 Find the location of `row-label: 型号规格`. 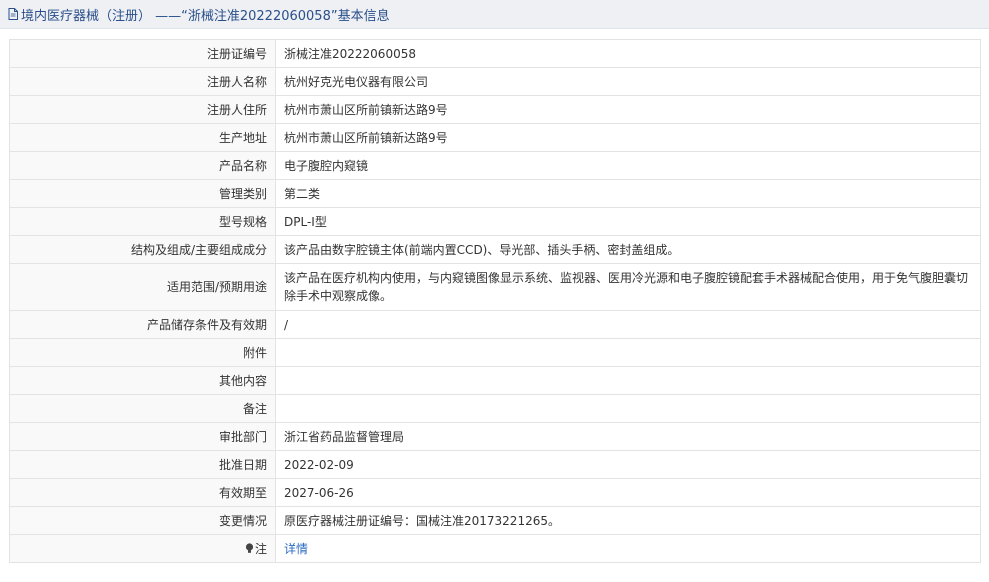

row-label: 型号规格 is located at coordinates (142, 221).